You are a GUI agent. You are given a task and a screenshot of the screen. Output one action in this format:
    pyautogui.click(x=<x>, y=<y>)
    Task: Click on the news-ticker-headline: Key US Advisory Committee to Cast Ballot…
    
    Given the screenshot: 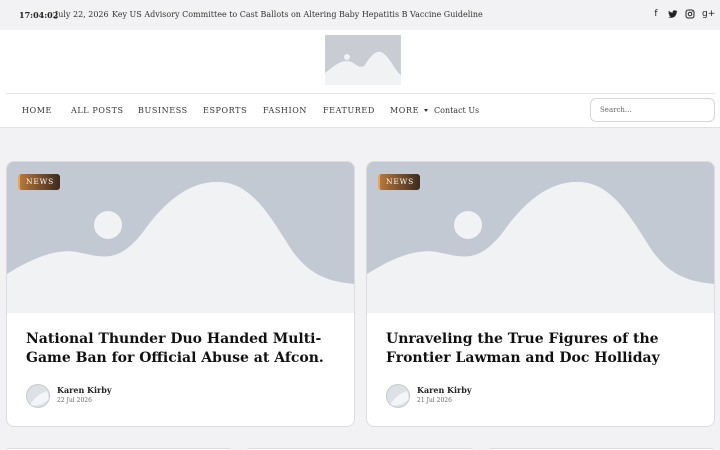 What is the action you would take?
    pyautogui.click(x=297, y=14)
    